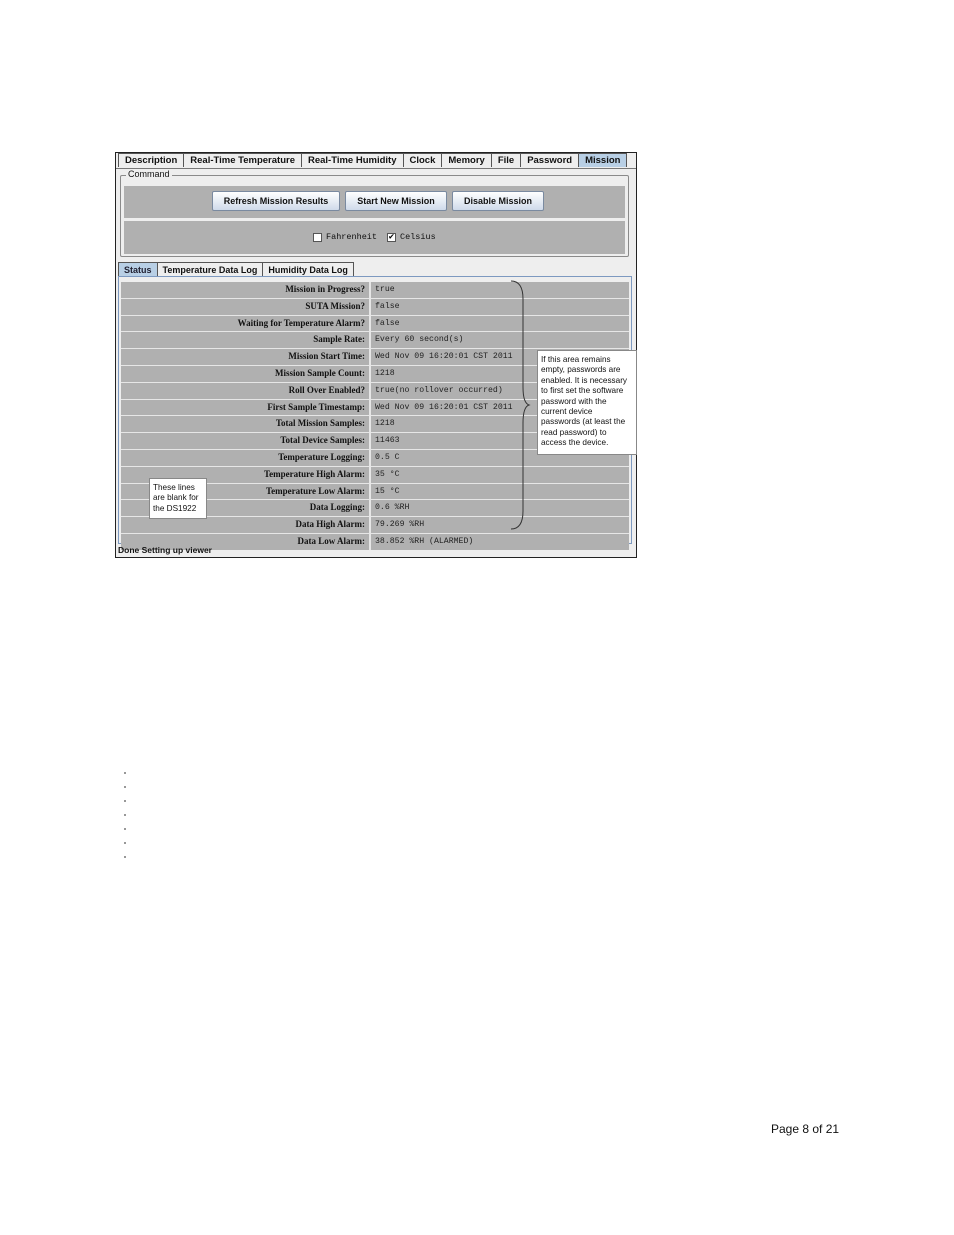  Describe the element at coordinates (151, 160) in the screenshot. I see `tab-description: Description` at that location.